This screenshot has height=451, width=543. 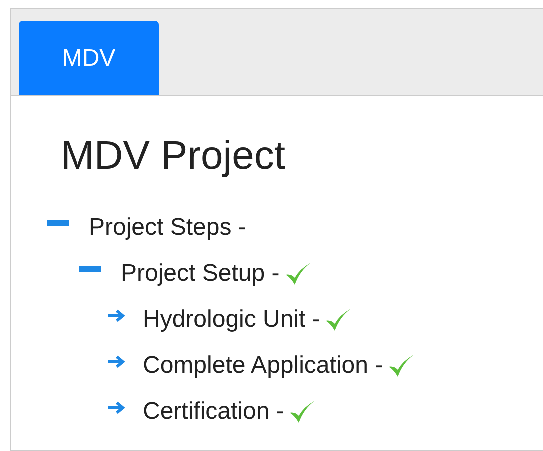 What do you see at coordinates (167, 228) in the screenshot?
I see `tree-item: Project Steps -` at bounding box center [167, 228].